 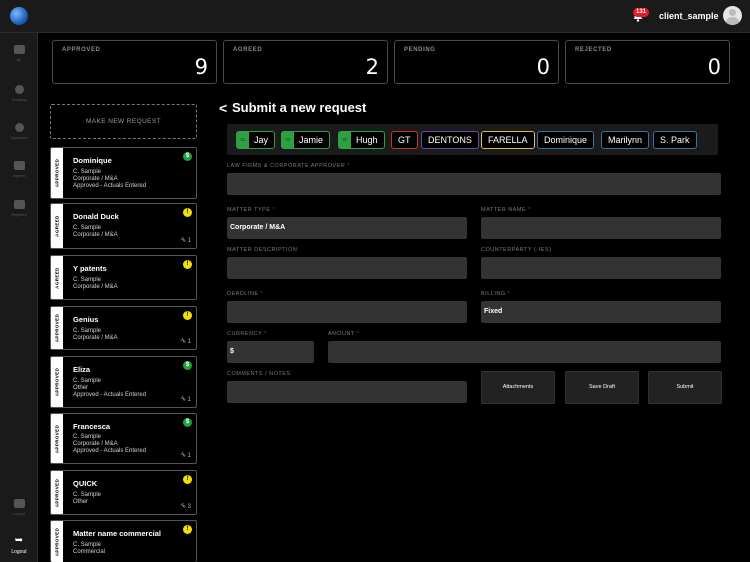 I want to click on avatar, so click(x=732, y=15).